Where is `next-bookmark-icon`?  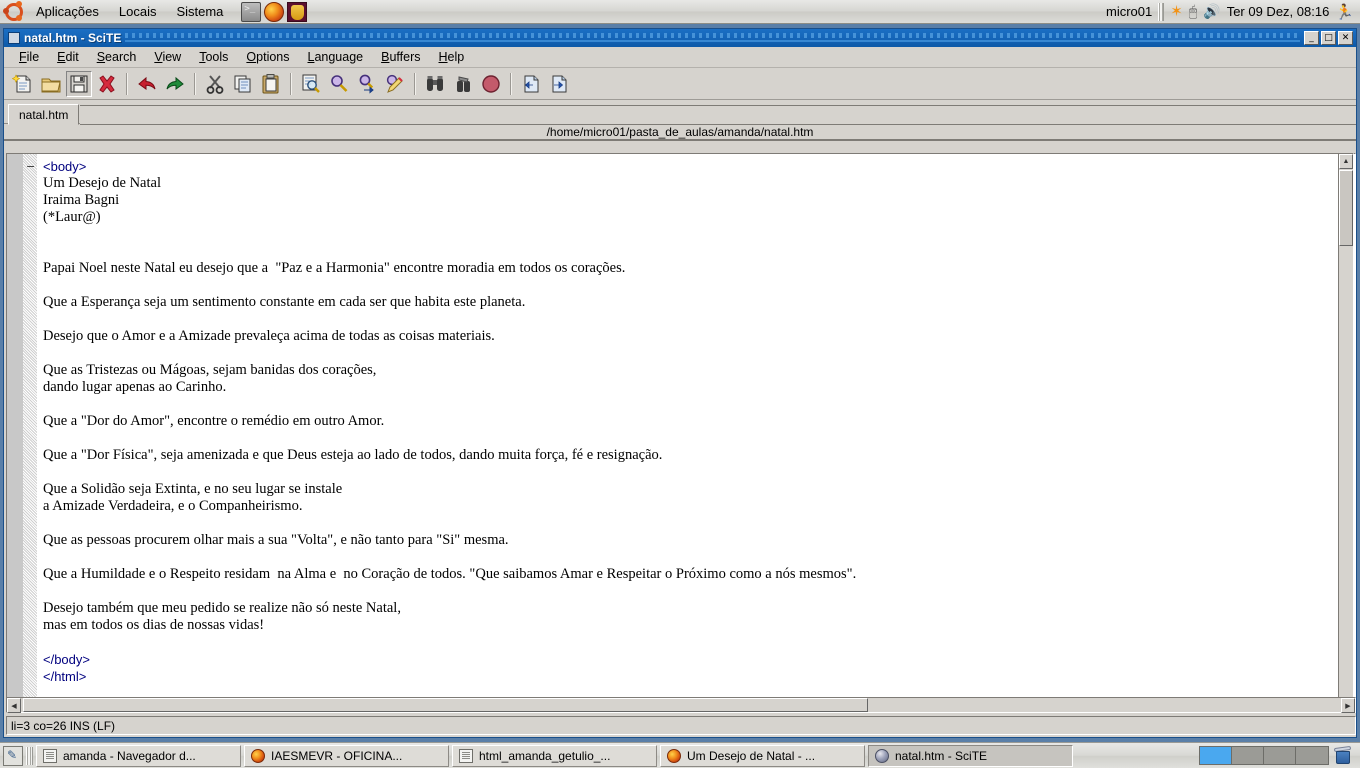 next-bookmark-icon is located at coordinates (559, 84).